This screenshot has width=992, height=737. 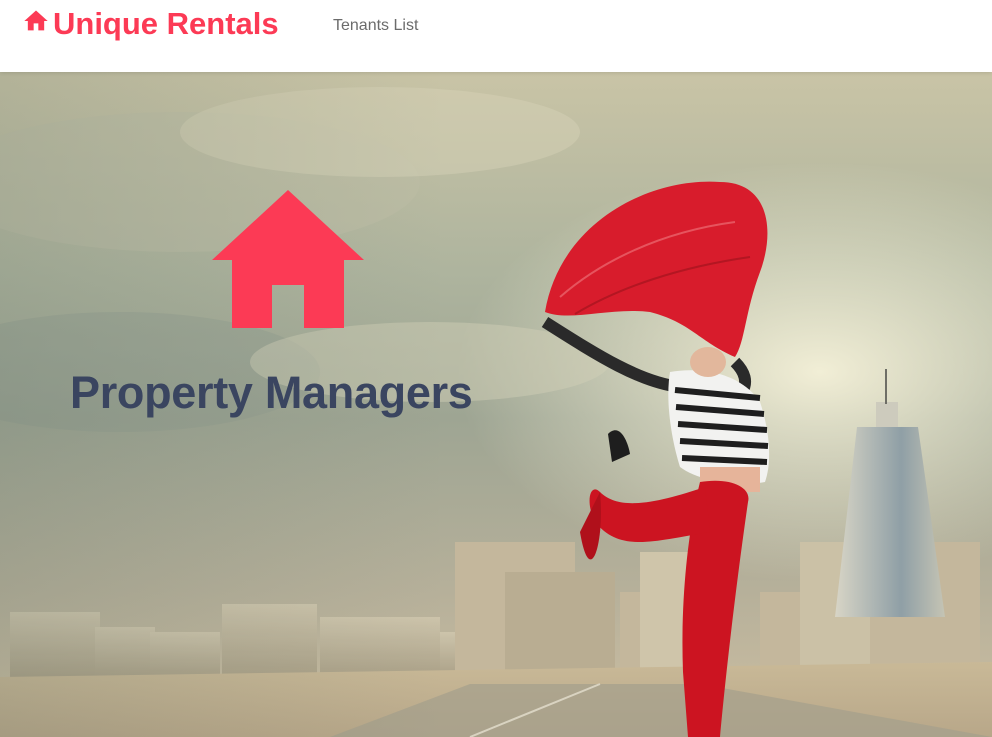 I want to click on nav-link-tenants-list: Tenants List, so click(x=375, y=26).